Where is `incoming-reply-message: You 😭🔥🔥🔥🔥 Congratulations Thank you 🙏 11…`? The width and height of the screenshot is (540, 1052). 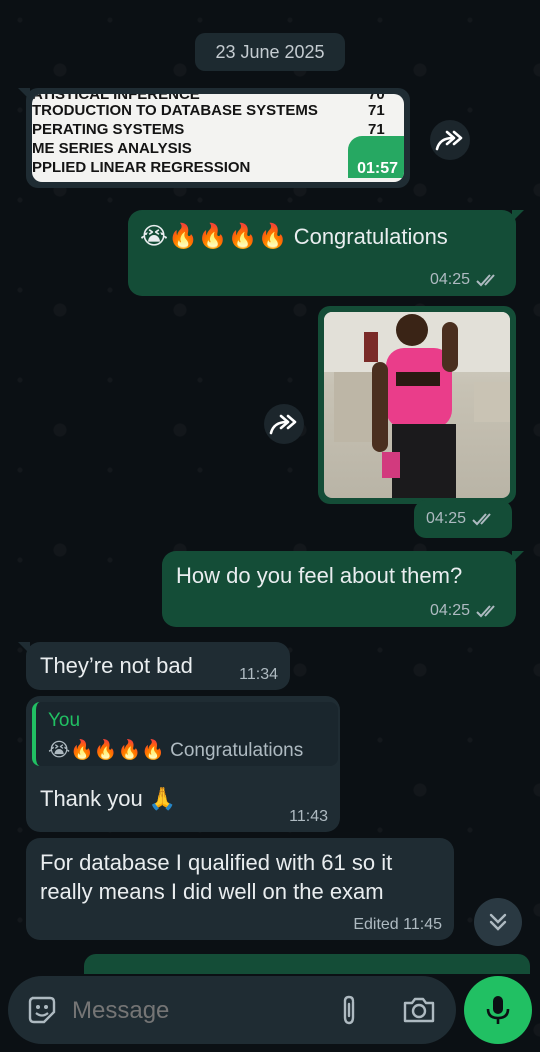
incoming-reply-message: You 😭🔥🔥🔥🔥 Congratulations Thank you 🙏 11… is located at coordinates (183, 764).